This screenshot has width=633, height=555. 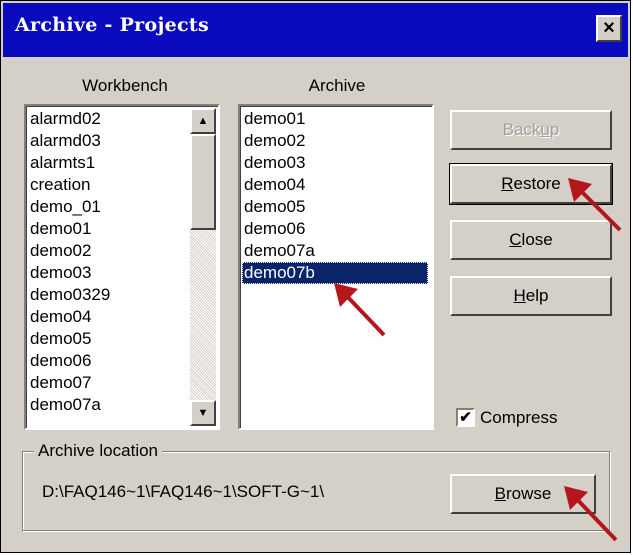 What do you see at coordinates (315, 30) in the screenshot?
I see `title-bar: Archive - Projects ×` at bounding box center [315, 30].